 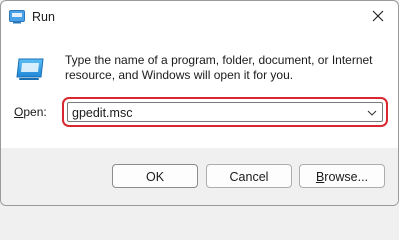 What do you see at coordinates (155, 176) in the screenshot?
I see `ok-button: OK` at bounding box center [155, 176].